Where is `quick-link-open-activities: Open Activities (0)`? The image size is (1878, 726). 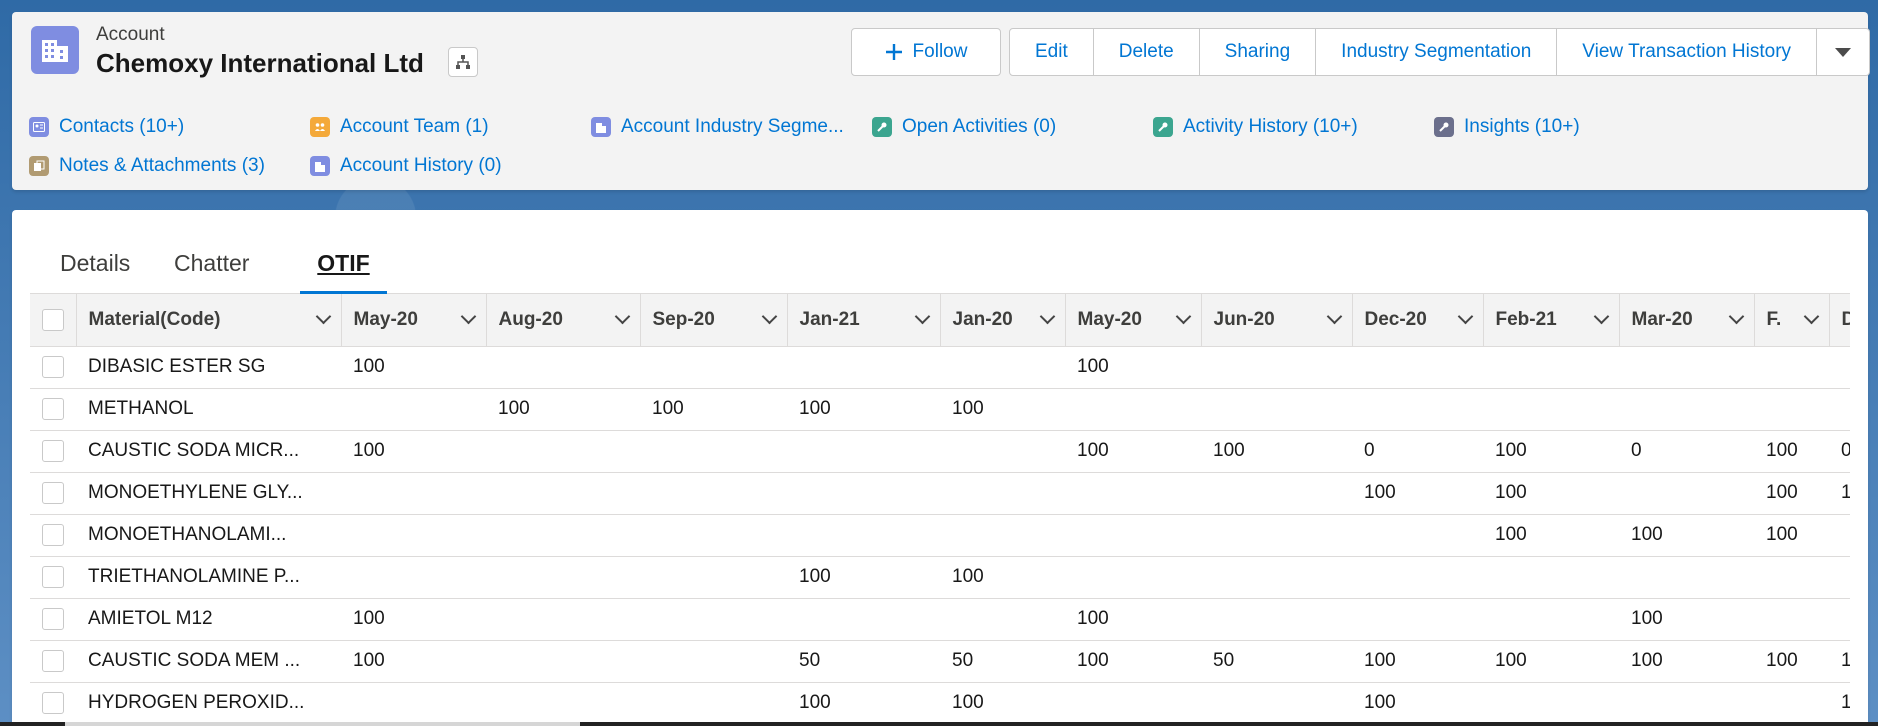
quick-link-open-activities: Open Activities (0) is located at coordinates (964, 127).